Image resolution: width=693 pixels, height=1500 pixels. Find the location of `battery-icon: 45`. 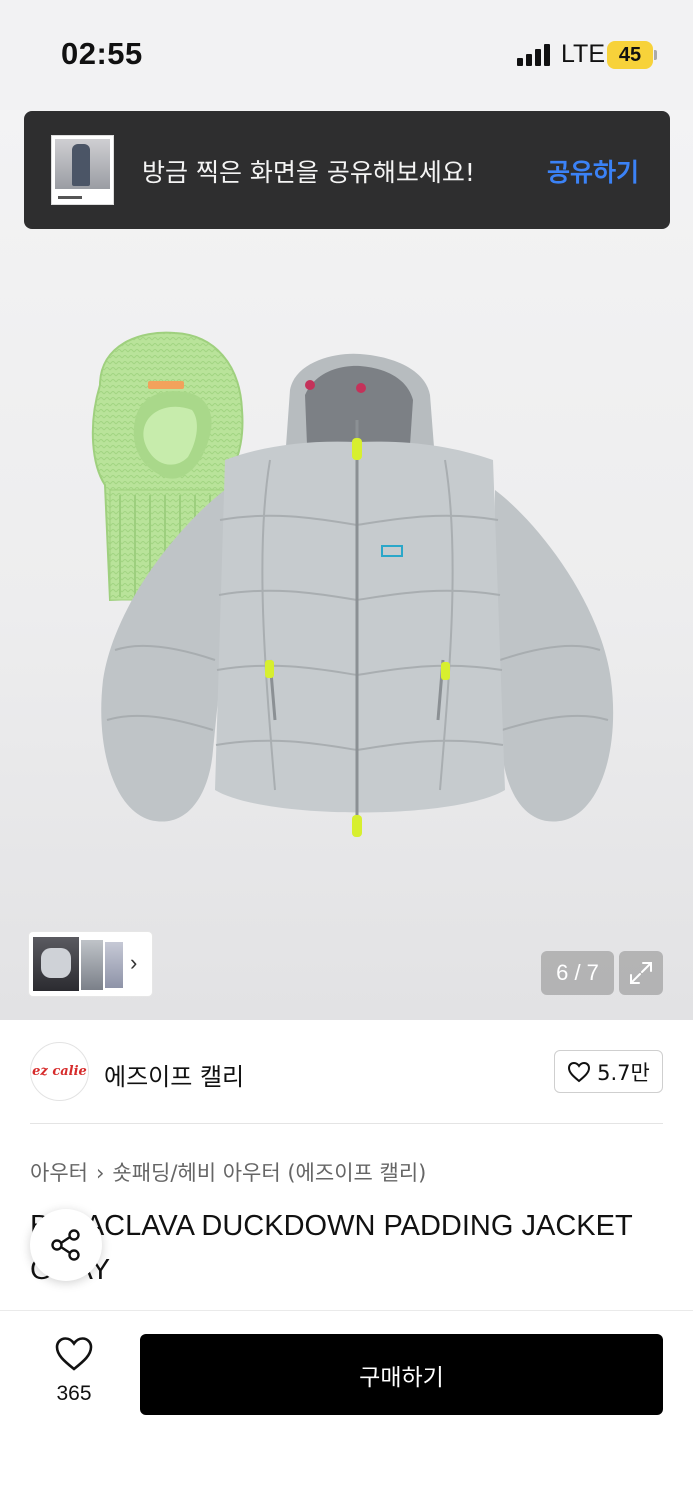

battery-icon: 45 is located at coordinates (632, 55).